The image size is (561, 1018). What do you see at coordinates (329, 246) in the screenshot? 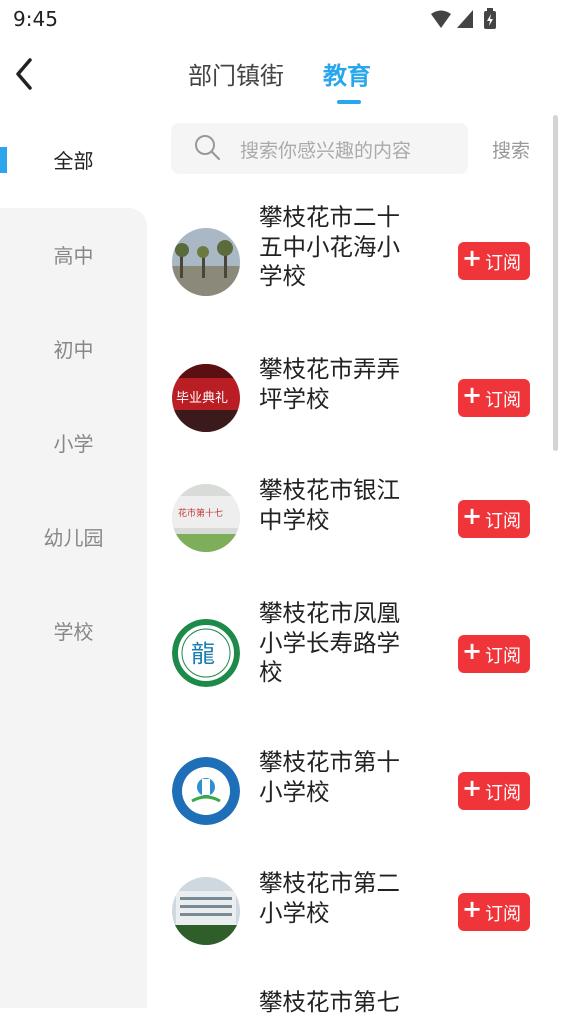
I see `school-name: 攀枝花市二十 五中小花海小 学校` at bounding box center [329, 246].